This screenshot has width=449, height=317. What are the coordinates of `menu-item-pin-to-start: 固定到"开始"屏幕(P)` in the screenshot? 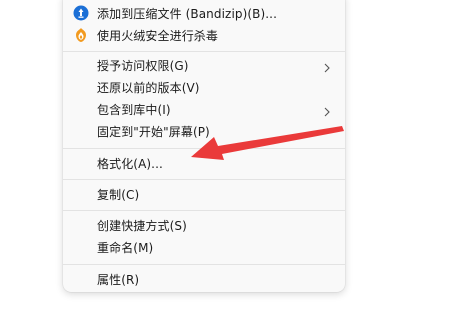 It's located at (204, 131).